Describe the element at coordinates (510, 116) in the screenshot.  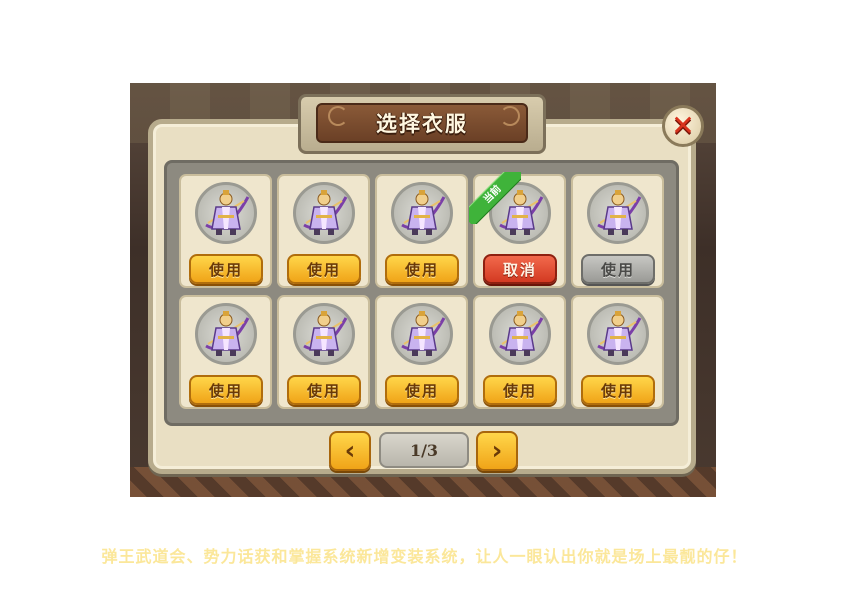
I see `swirl-ornament-right` at that location.